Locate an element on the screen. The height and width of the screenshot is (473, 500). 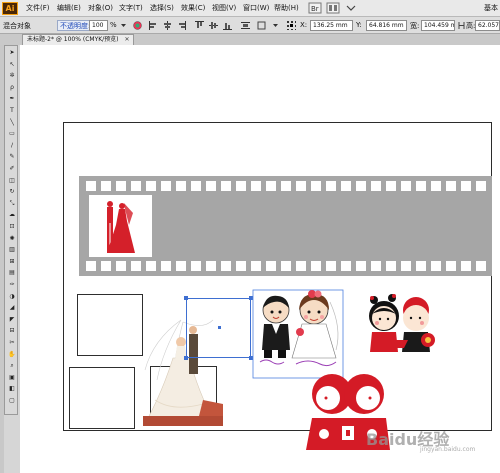
graph-tool-icon: ▥ is located at coordinates (12, 250).